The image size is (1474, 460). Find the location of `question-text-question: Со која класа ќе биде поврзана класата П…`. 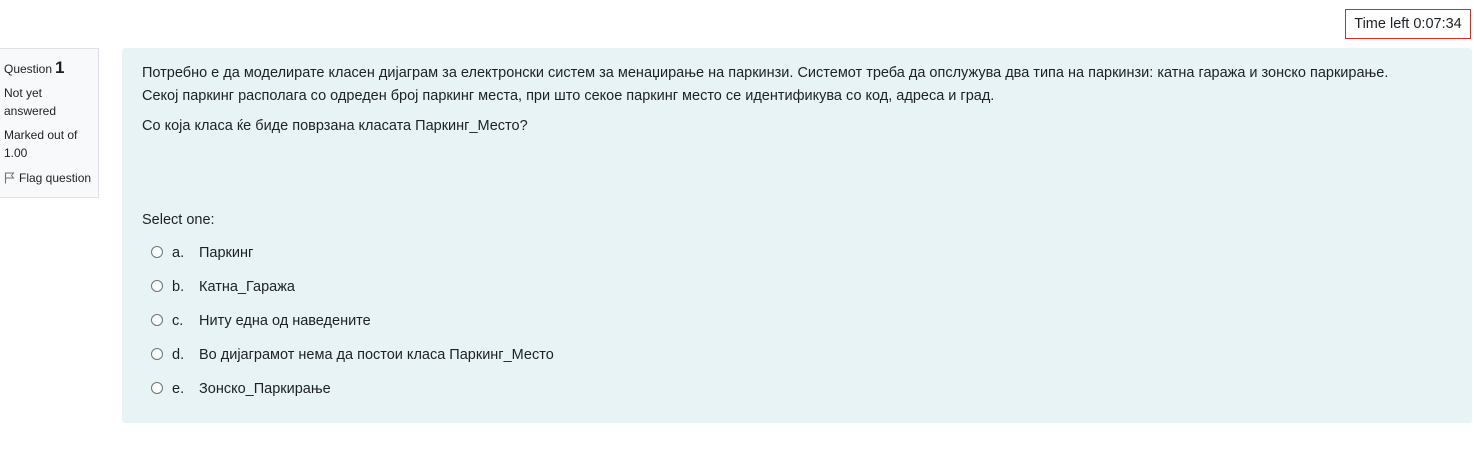

question-text-question: Со која класа ќе биде поврзана класата П… is located at coordinates (335, 126).